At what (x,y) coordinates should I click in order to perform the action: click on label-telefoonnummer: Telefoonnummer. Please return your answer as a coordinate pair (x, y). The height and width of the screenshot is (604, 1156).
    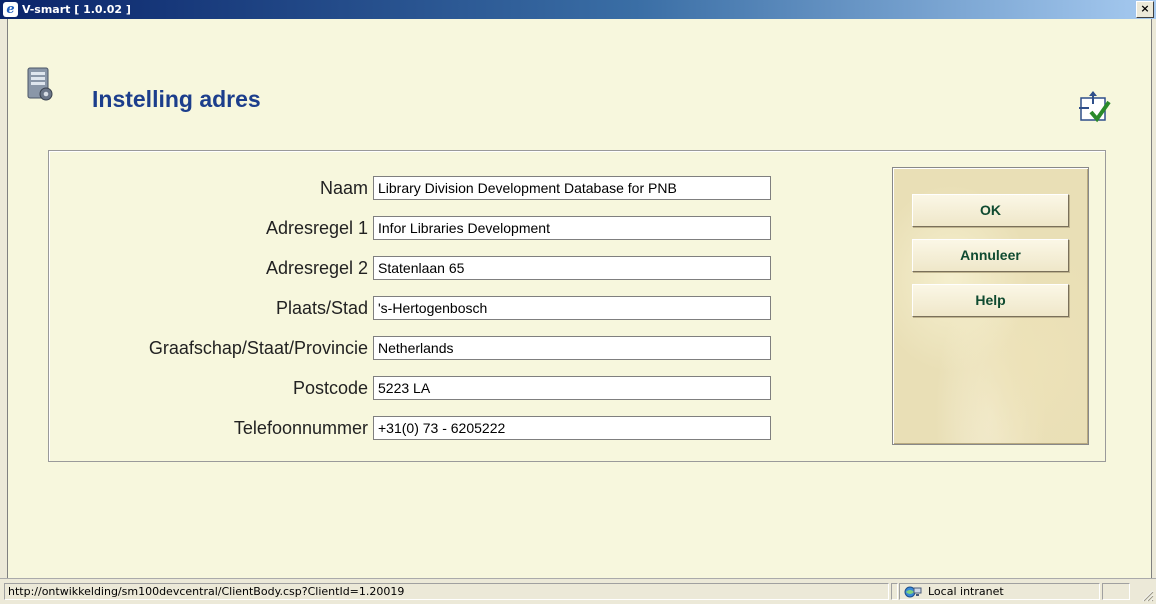
    Looking at the image, I should click on (300, 428).